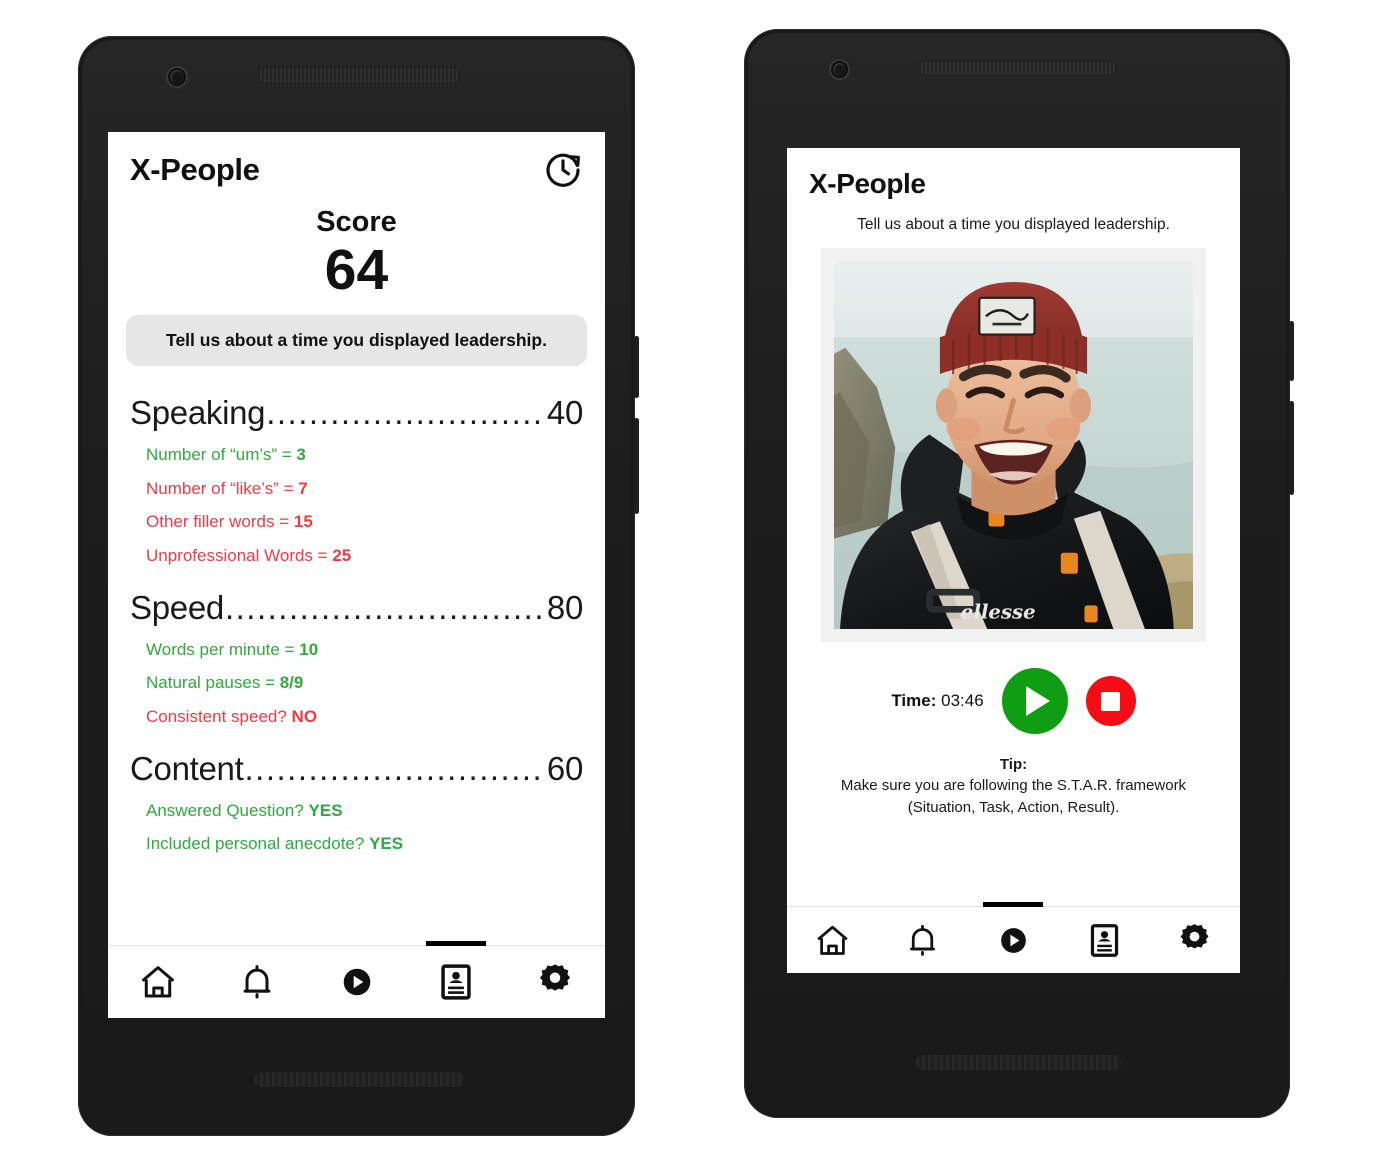 The height and width of the screenshot is (1174, 1400). Describe the element at coordinates (564, 768) in the screenshot. I see `section-score: 60` at that location.